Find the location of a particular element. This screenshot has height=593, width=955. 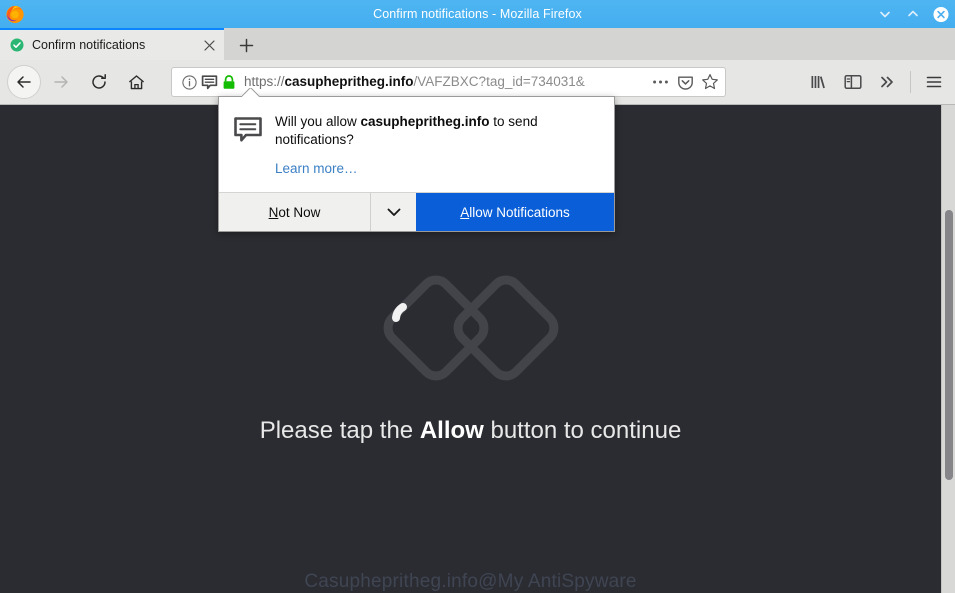

toolbar-separator is located at coordinates (910, 82).